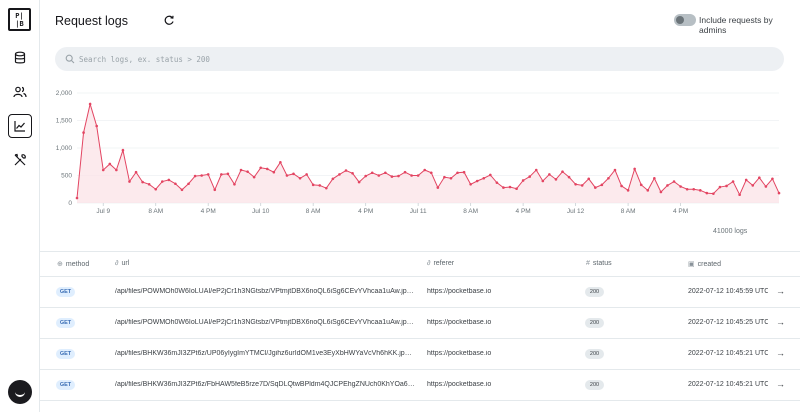  What do you see at coordinates (261, 211) in the screenshot?
I see `x-tick-label: Jul 10` at bounding box center [261, 211].